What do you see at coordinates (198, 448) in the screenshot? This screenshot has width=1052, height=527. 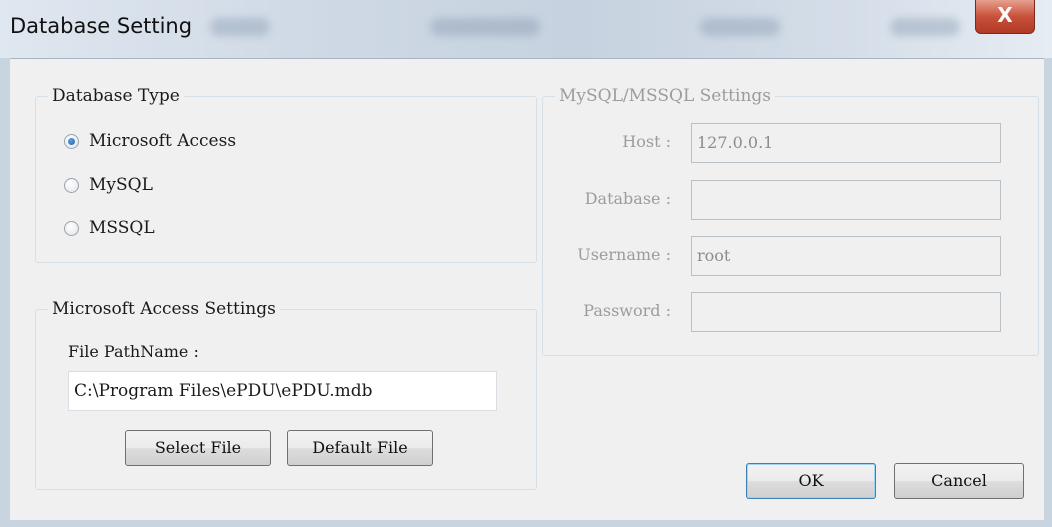 I see `select-file-button: Select File` at bounding box center [198, 448].